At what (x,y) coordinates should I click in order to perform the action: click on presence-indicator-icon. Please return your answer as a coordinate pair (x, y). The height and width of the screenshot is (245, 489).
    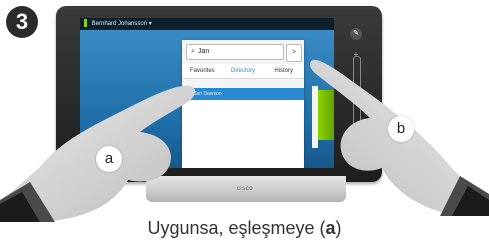
    Looking at the image, I should click on (85, 23).